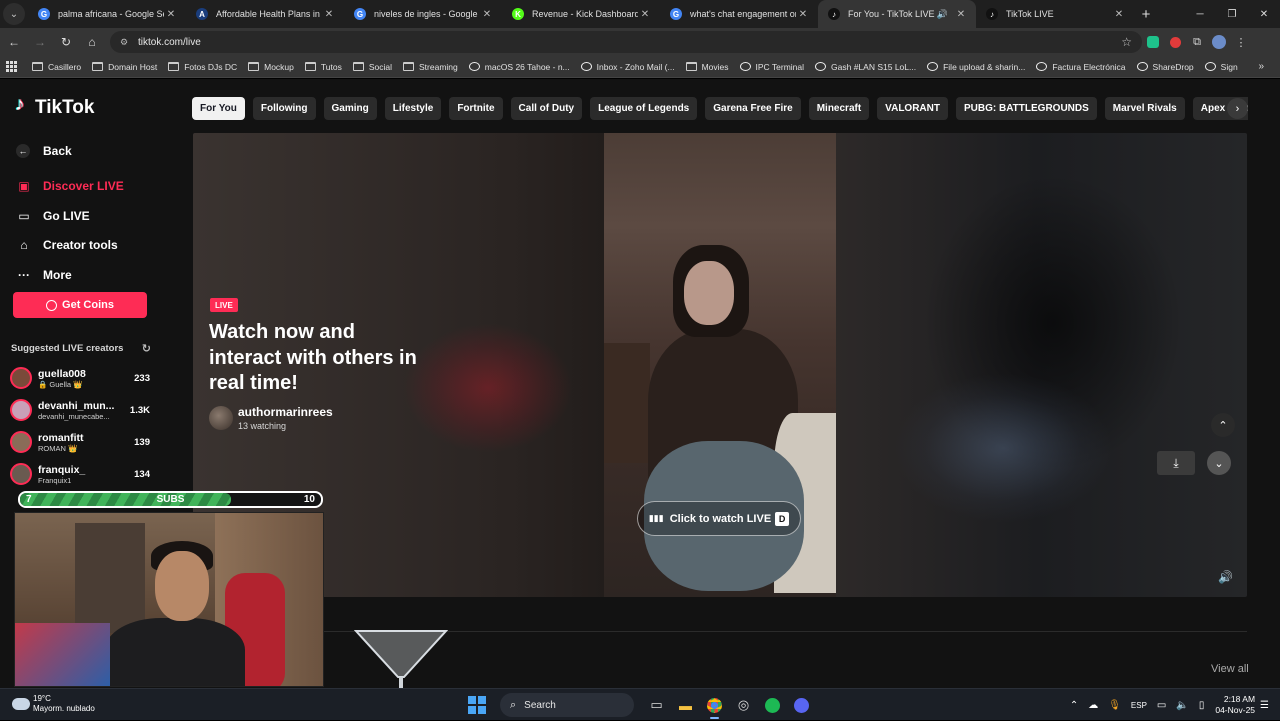  I want to click on back-icon: ←, so click(14, 42).